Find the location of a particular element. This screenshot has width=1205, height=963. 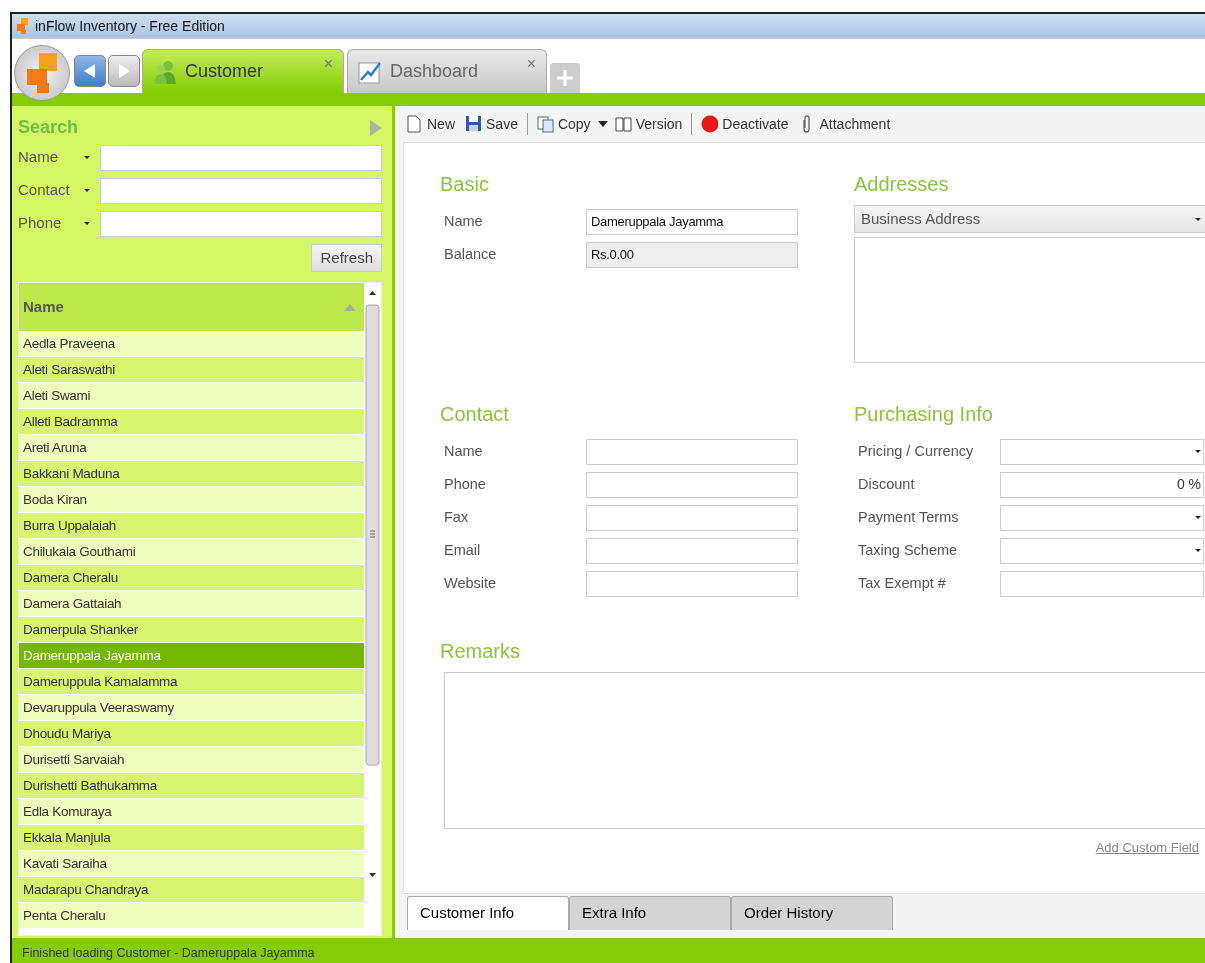

new-button: New is located at coordinates (430, 124).